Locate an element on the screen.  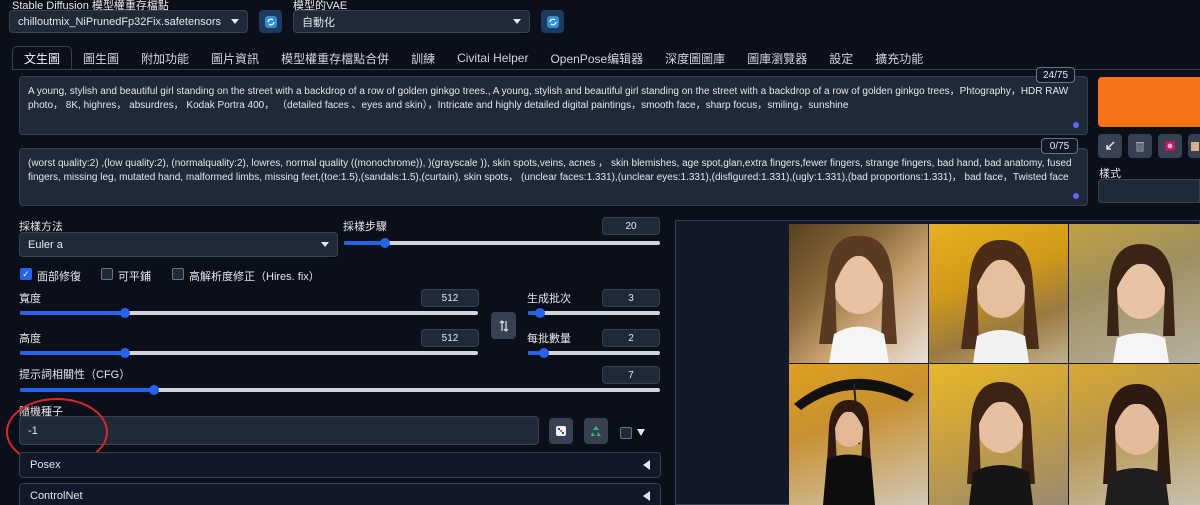
refresh-model-button is located at coordinates (270, 21).